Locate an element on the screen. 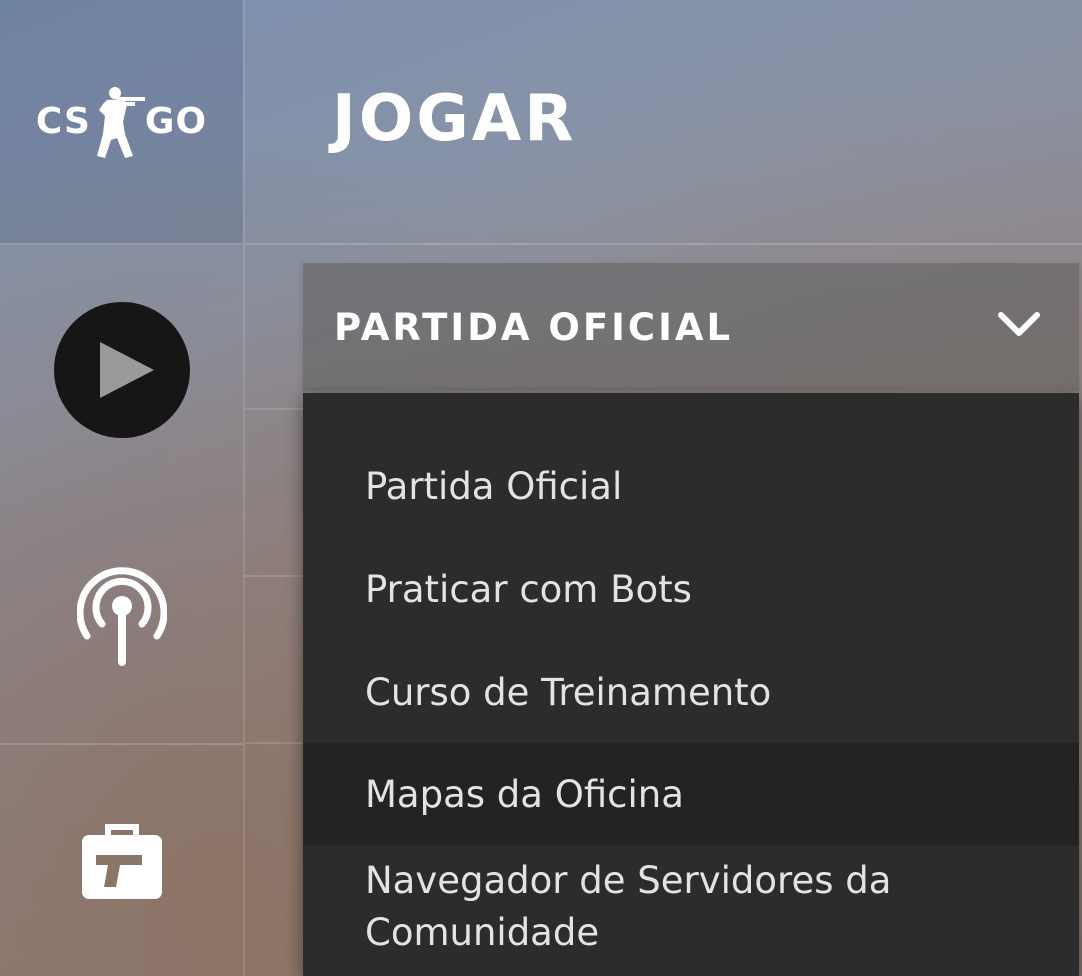  sidebar-item-watch is located at coordinates (121, 620).